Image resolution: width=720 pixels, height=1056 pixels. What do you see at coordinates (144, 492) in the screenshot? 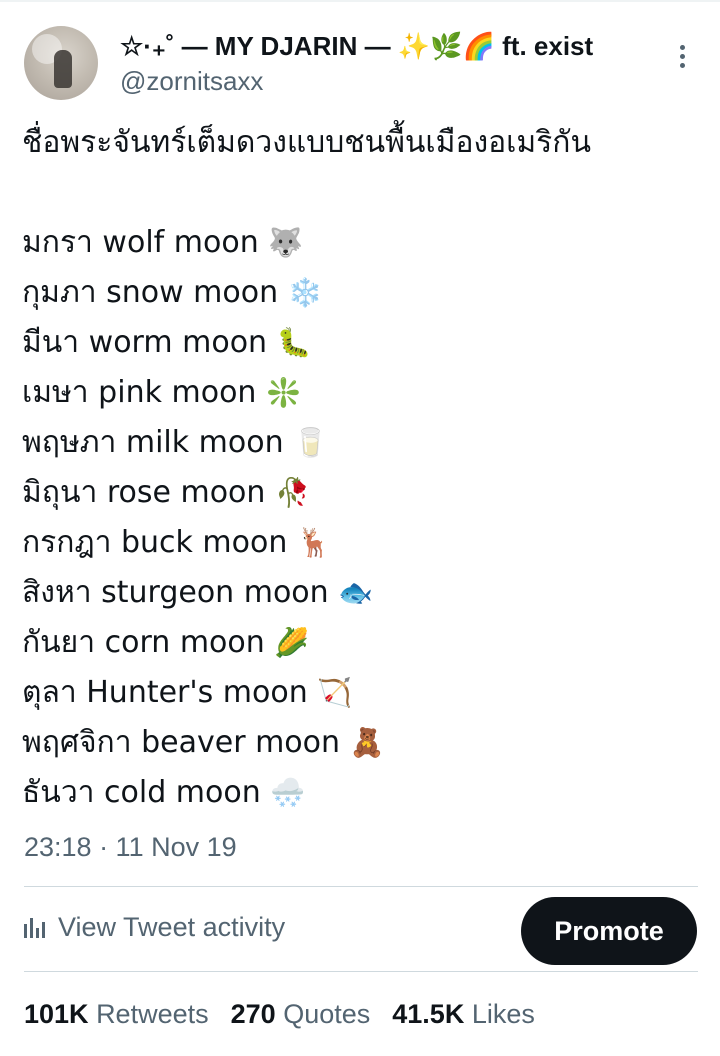
I see `moon-line-text: มิถุนา rose moon` at bounding box center [144, 492].